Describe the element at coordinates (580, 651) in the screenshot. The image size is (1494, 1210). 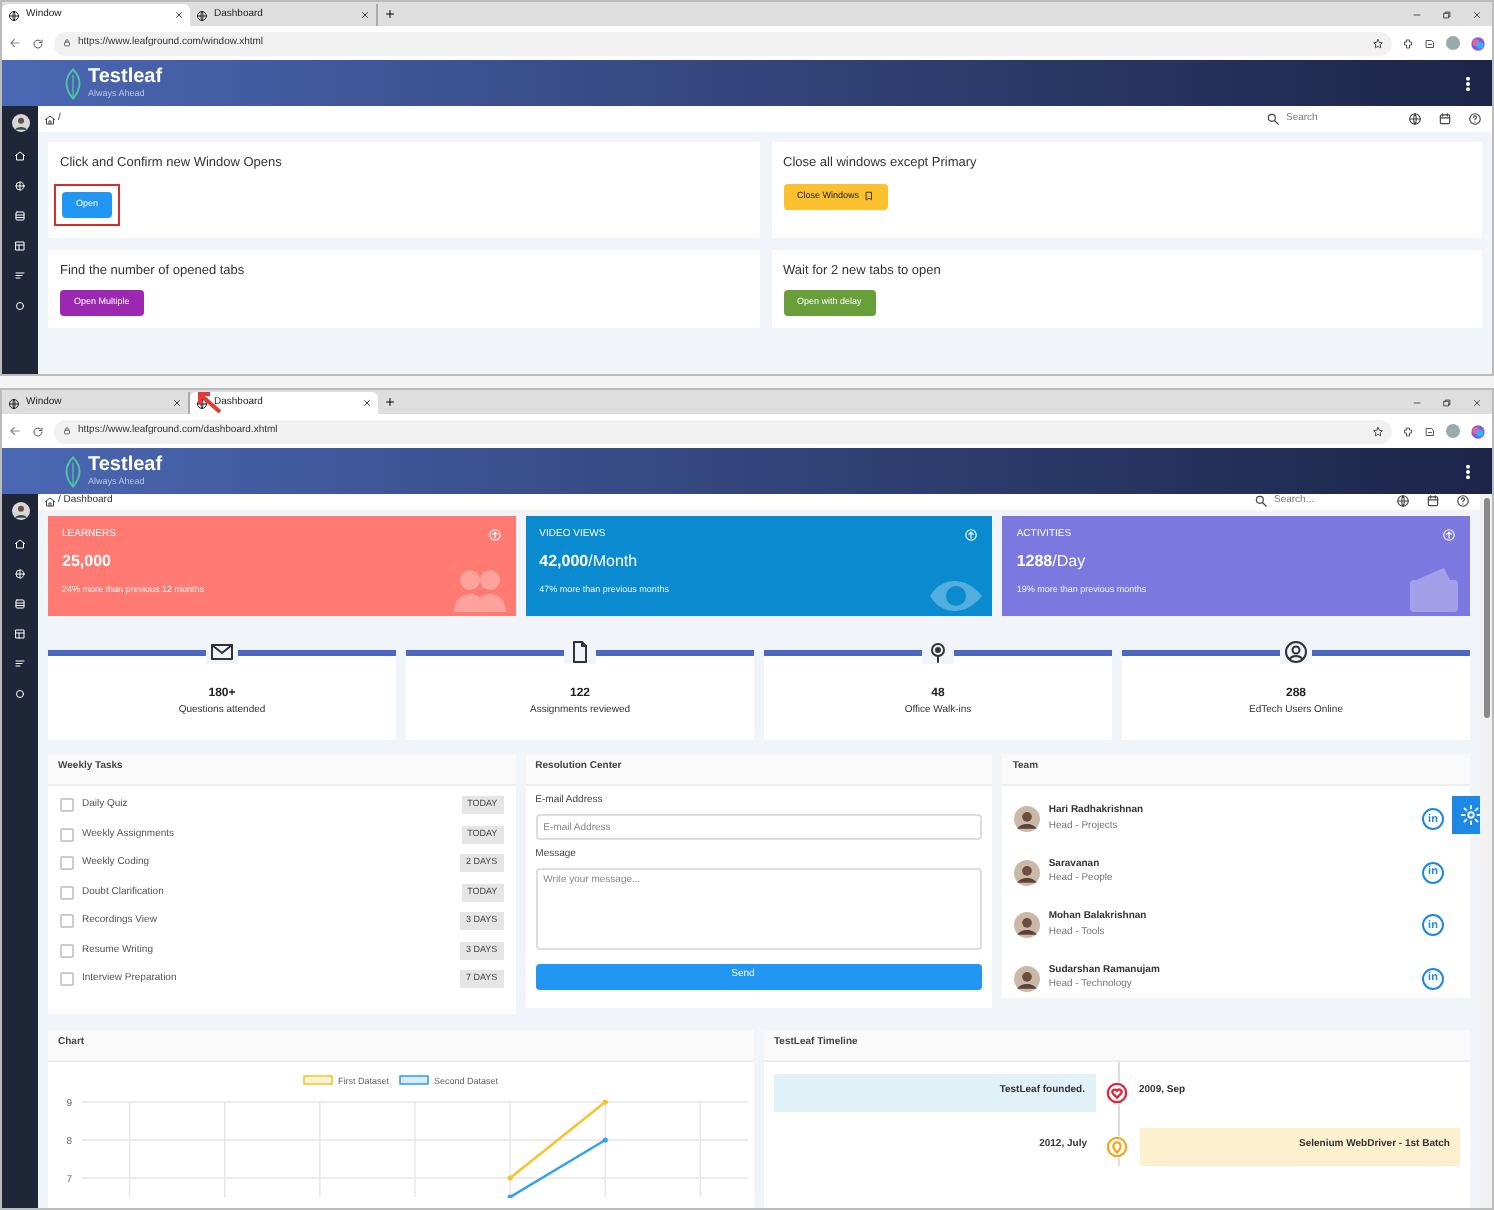
I see `document-icon` at that location.